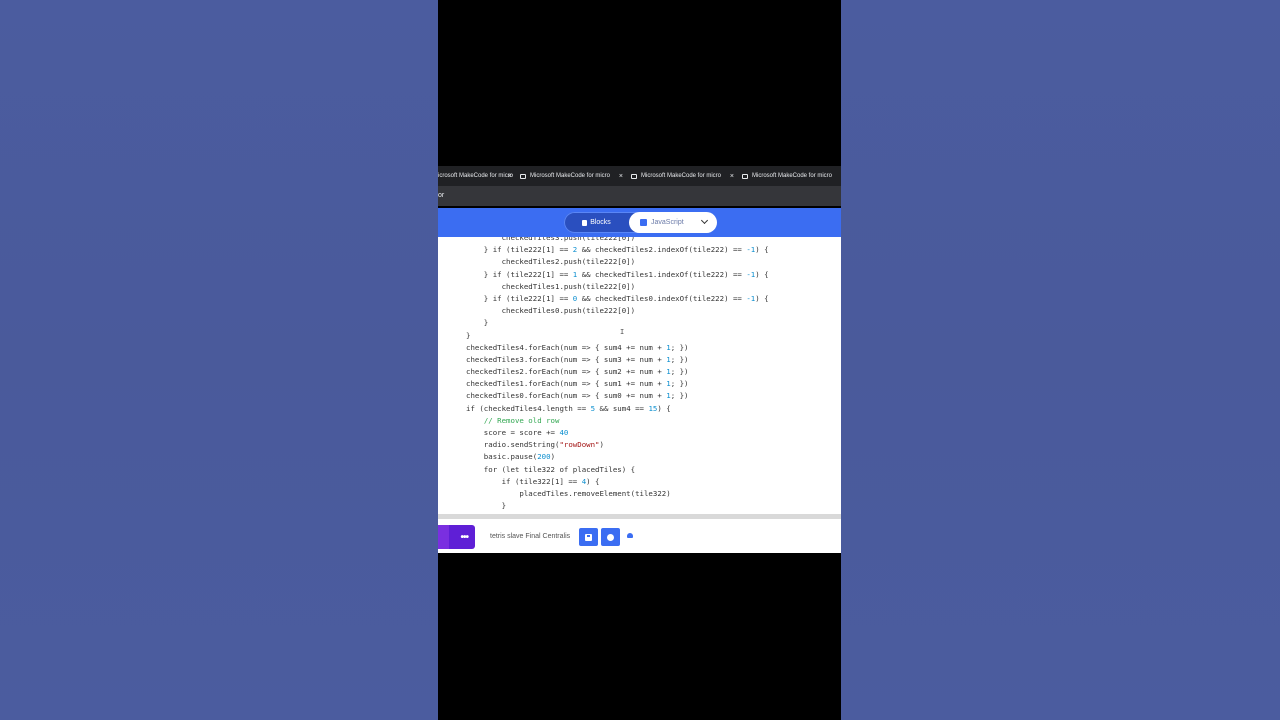  I want to click on javascript-label: JavaScript, so click(667, 222).